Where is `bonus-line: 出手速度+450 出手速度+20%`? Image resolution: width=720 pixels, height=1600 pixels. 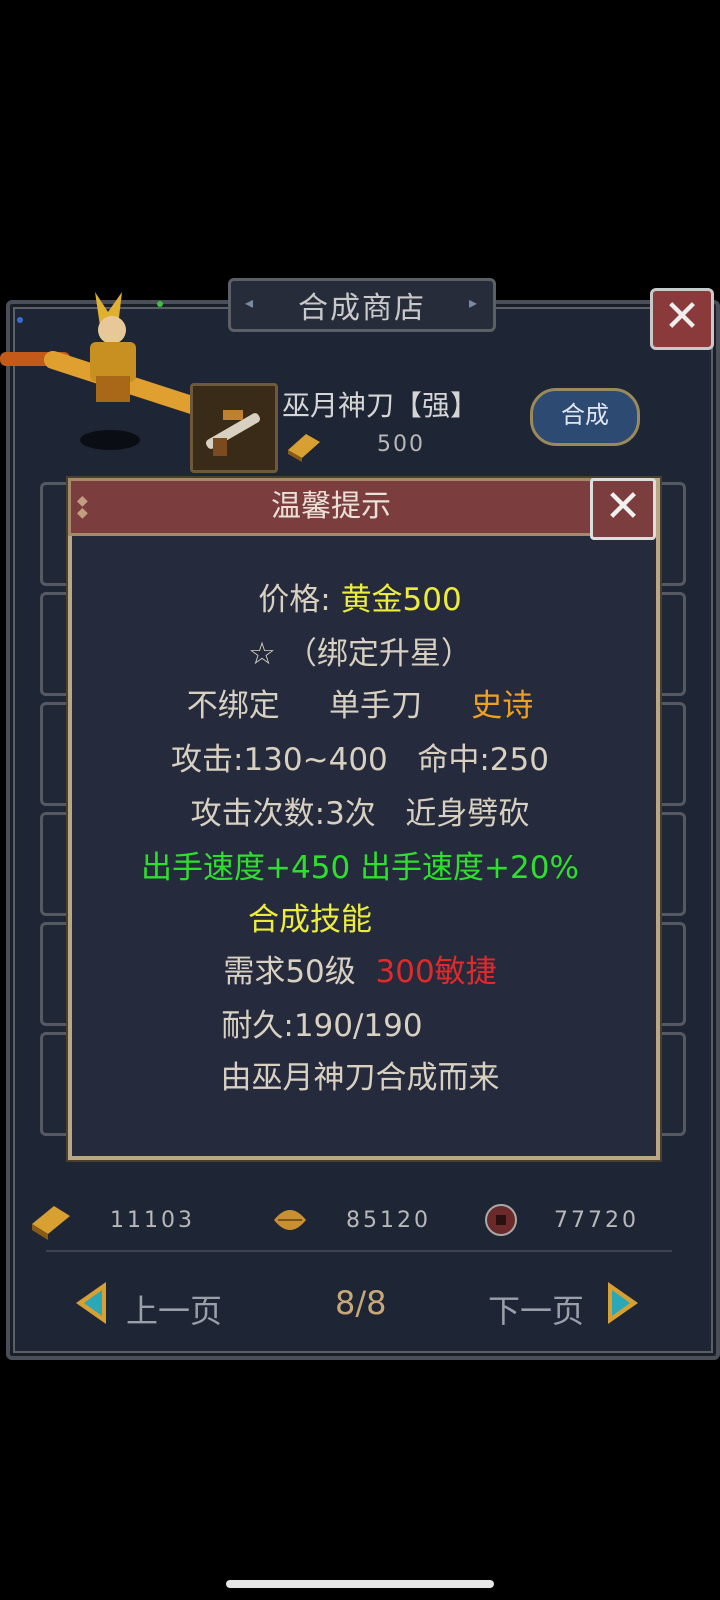 bonus-line: 出手速度+450 出手速度+20% is located at coordinates (360, 864).